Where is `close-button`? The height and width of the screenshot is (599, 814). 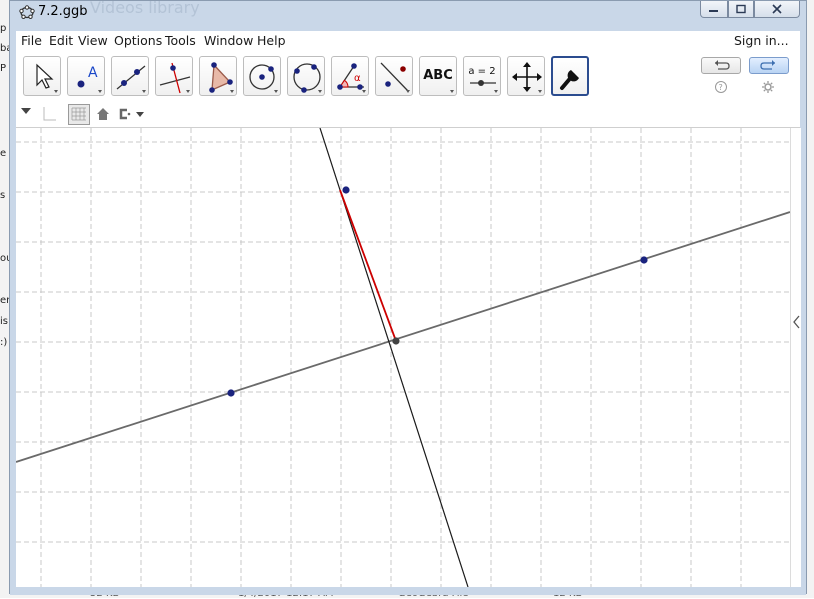
close-button is located at coordinates (777, 9).